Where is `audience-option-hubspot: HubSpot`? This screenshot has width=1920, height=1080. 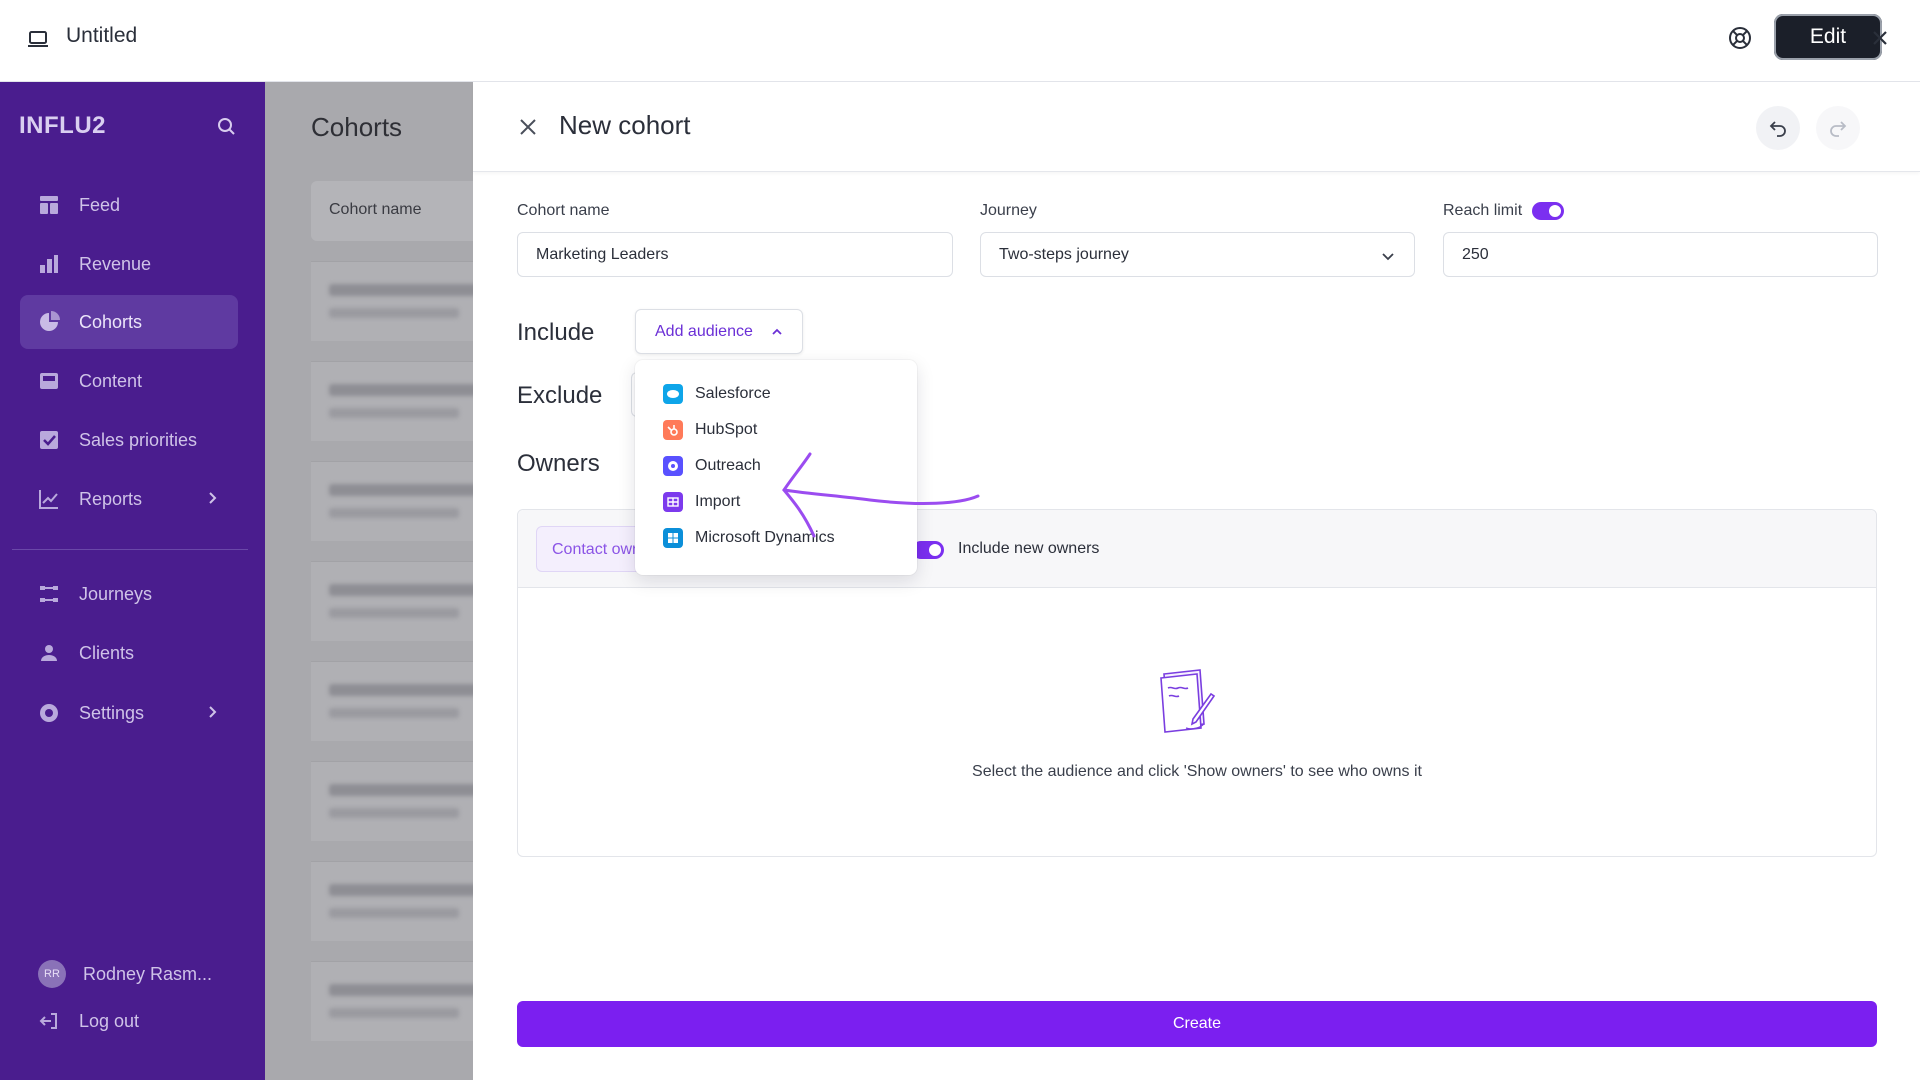 audience-option-hubspot: HubSpot is located at coordinates (710, 430).